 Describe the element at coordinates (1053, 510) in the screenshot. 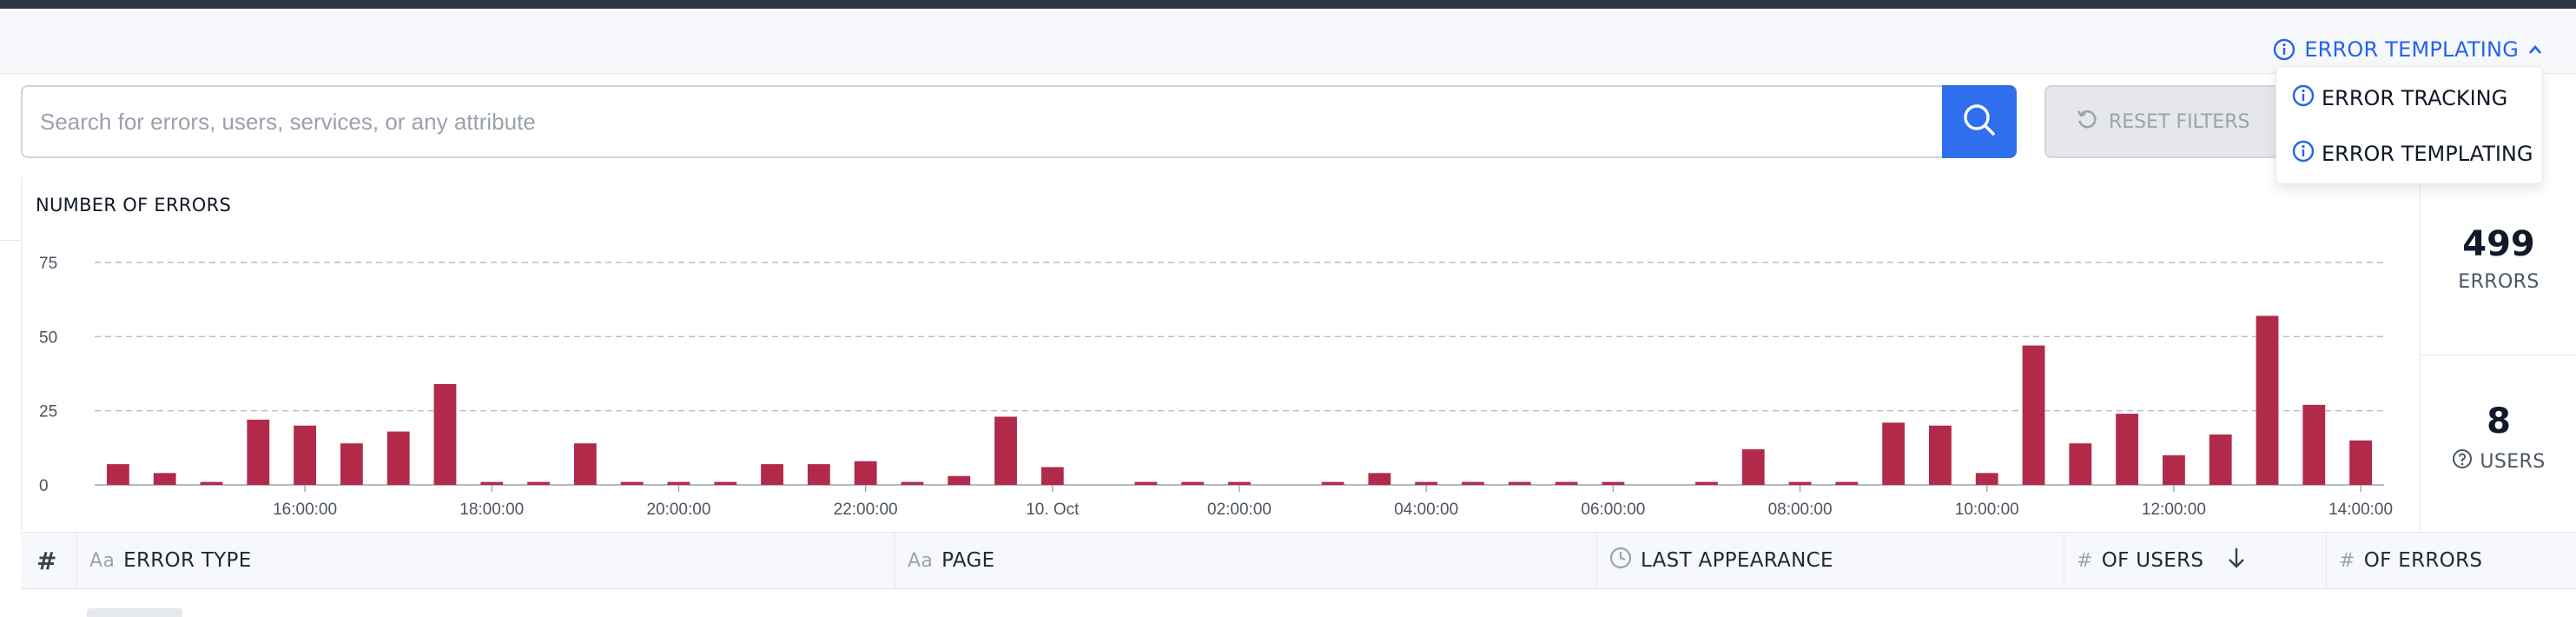

I see `x-tick-label: 10. Oct` at that location.